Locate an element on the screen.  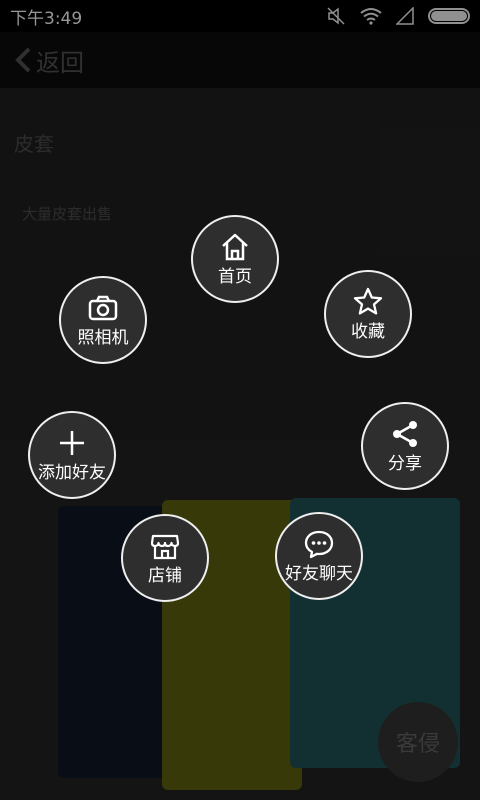
menu-favorite-label: 收藏 is located at coordinates (368, 332).